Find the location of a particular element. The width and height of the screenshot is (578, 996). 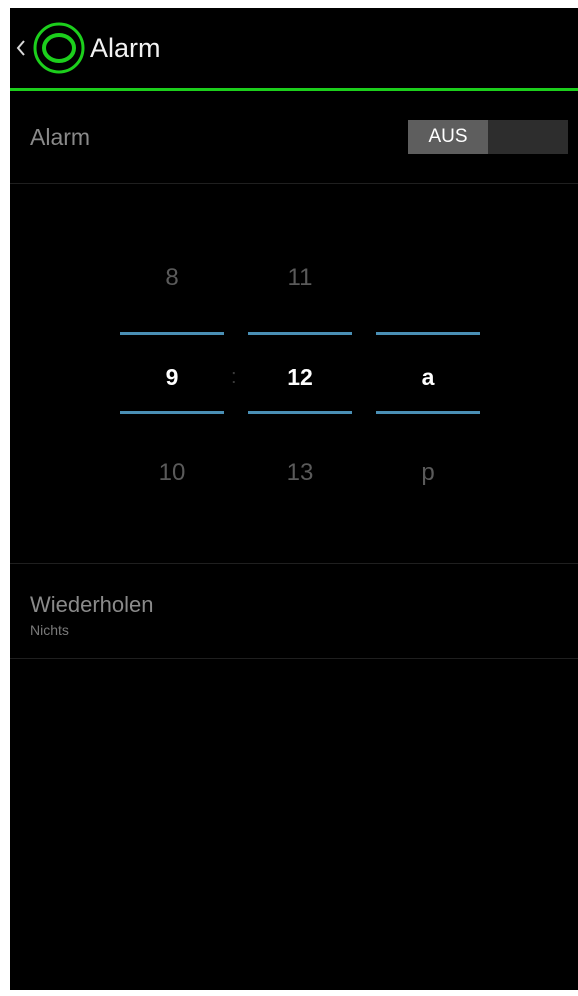

ring-icon is located at coordinates (59, 48).